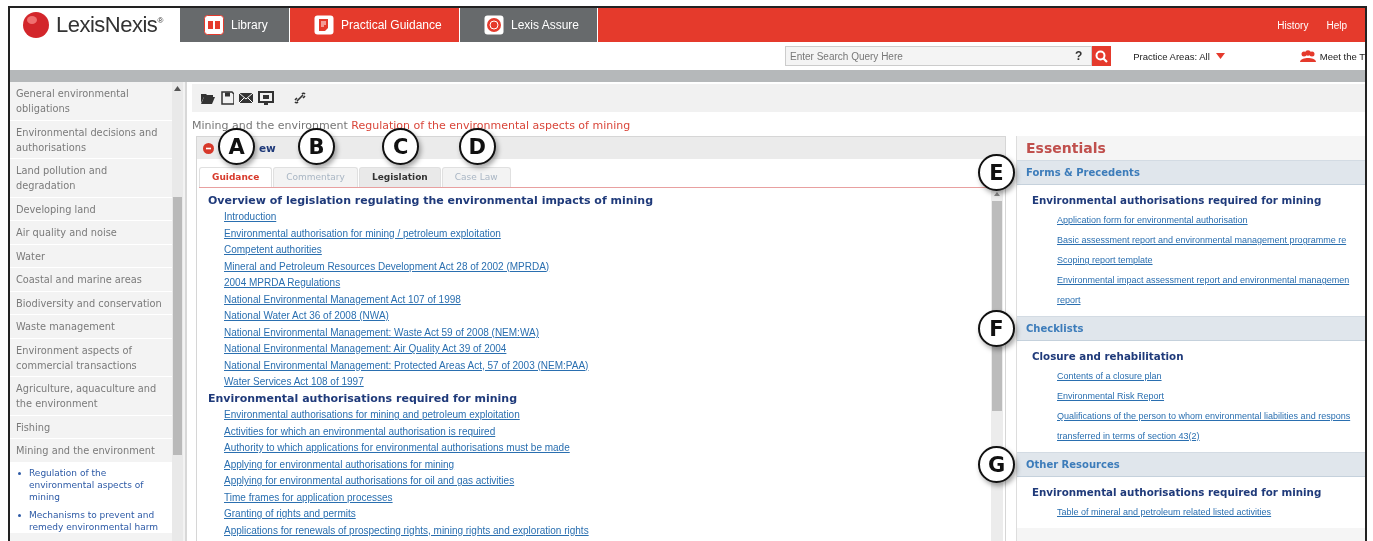 The height and width of the screenshot is (541, 1373). Describe the element at coordinates (387, 266) in the screenshot. I see `document-link: Mineral and Petroleum Resources Development Act 28 of 2002 (MPRDA)` at that location.